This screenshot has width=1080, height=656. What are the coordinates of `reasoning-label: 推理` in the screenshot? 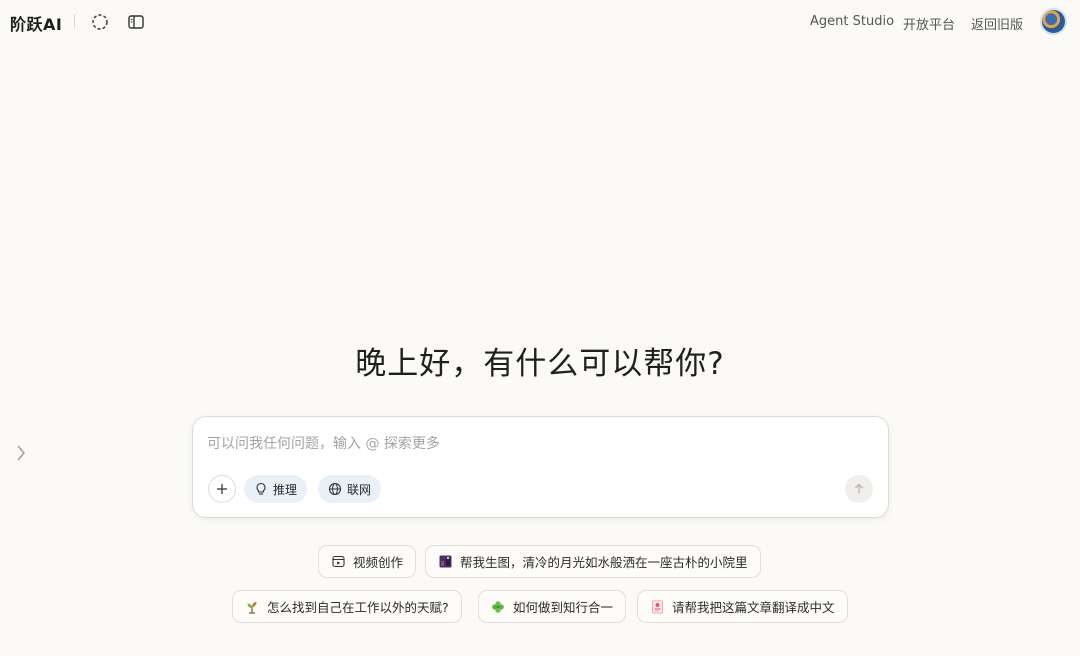 It's located at (285, 489).